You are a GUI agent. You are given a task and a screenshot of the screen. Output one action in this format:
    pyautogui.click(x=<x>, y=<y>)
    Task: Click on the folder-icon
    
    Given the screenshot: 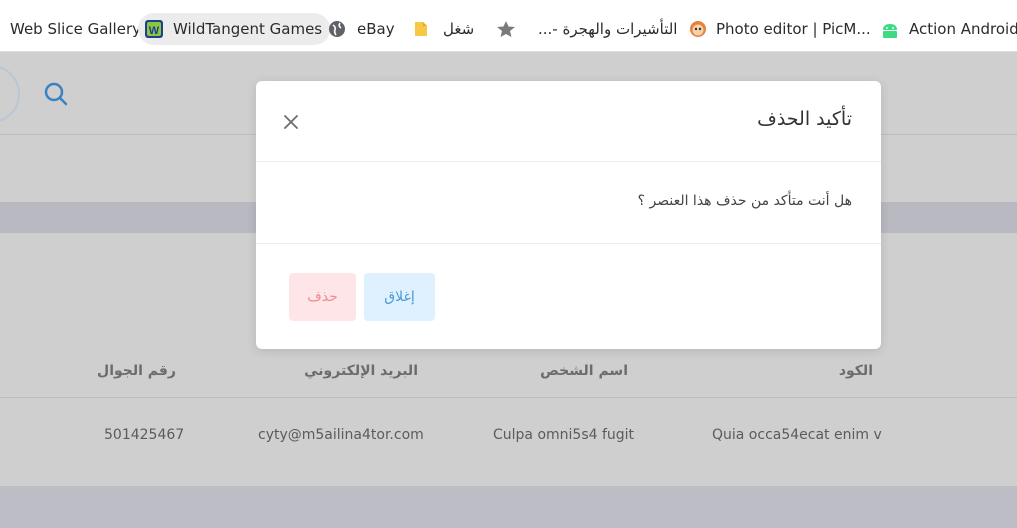 What is the action you would take?
    pyautogui.click(x=421, y=29)
    